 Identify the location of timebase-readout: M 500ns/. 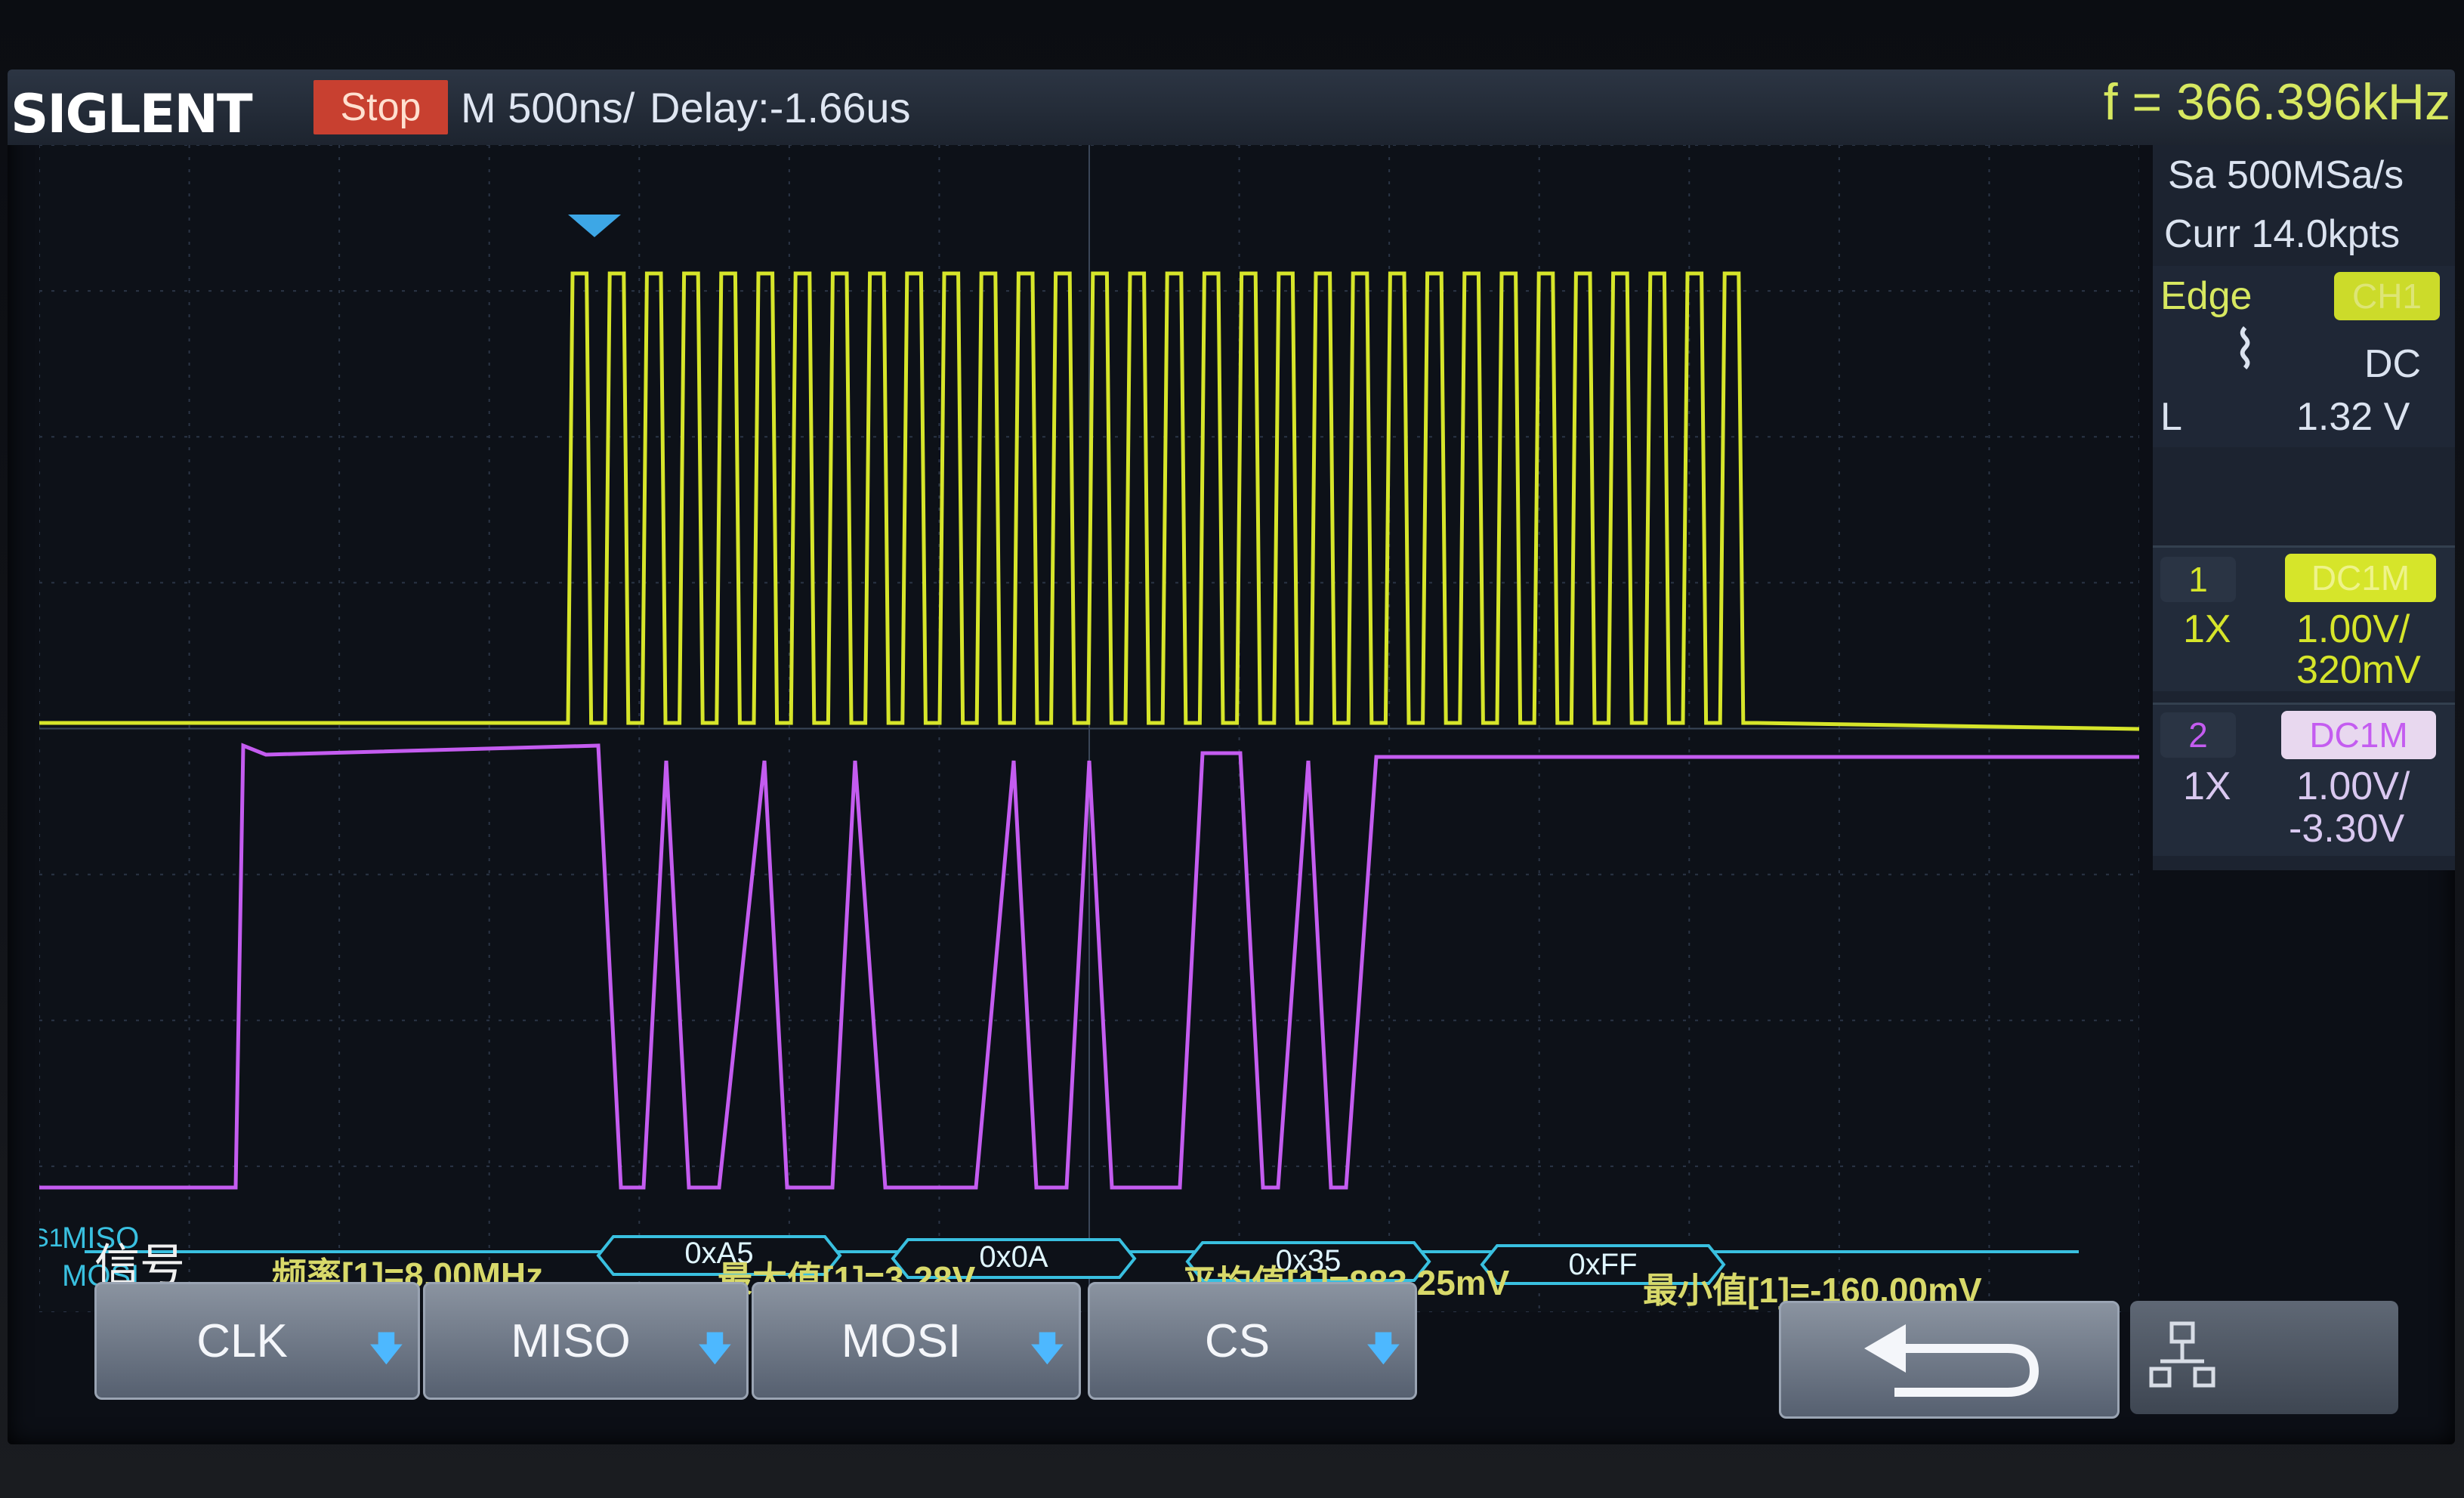
(548, 108).